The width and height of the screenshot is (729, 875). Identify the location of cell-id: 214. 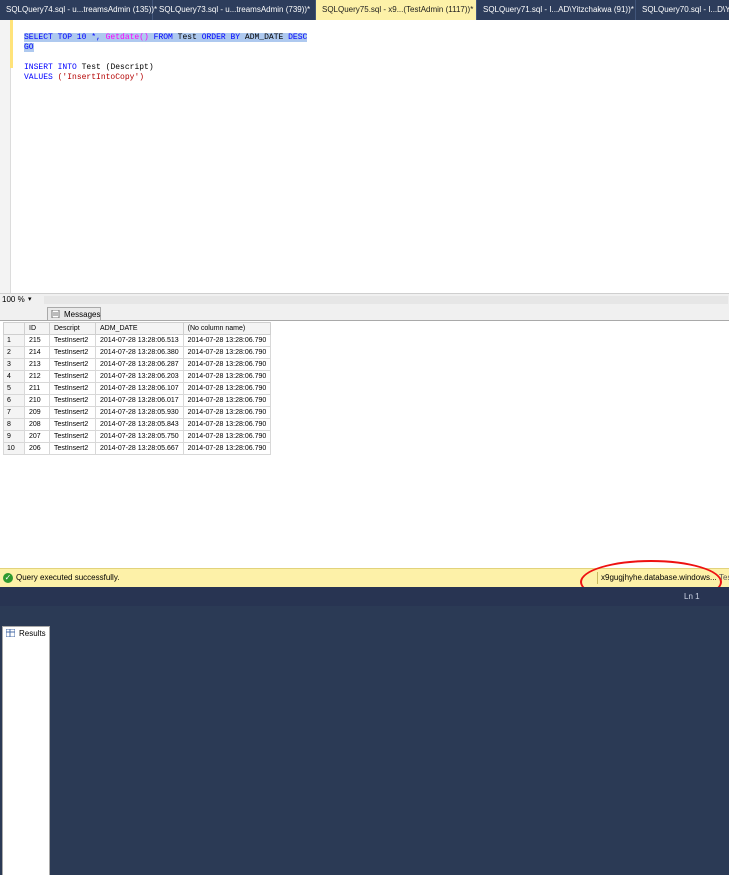
(37, 352).